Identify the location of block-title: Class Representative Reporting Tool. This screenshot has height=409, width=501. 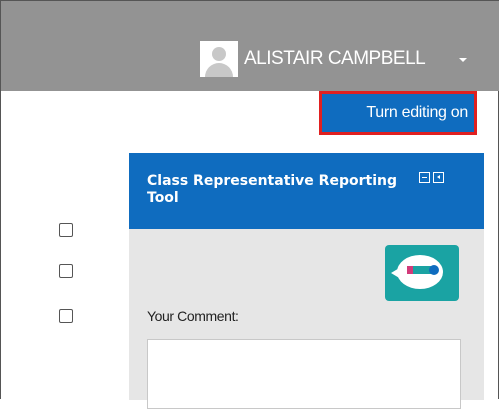
(272, 189).